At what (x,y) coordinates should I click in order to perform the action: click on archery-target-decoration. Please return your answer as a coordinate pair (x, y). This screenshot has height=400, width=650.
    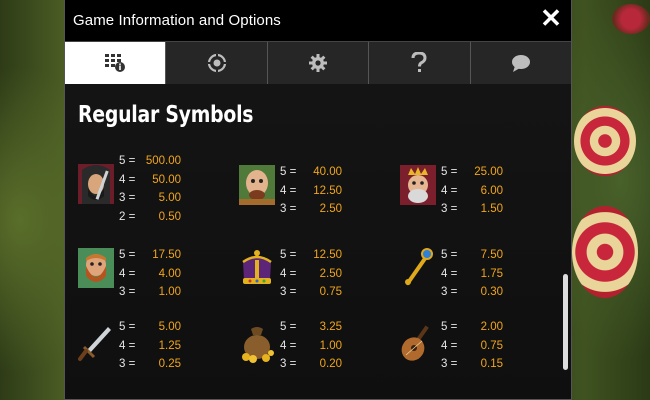
    Looking at the image, I should click on (605, 141).